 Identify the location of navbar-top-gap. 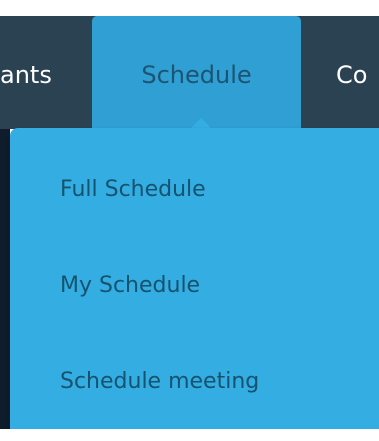
(189, 8).